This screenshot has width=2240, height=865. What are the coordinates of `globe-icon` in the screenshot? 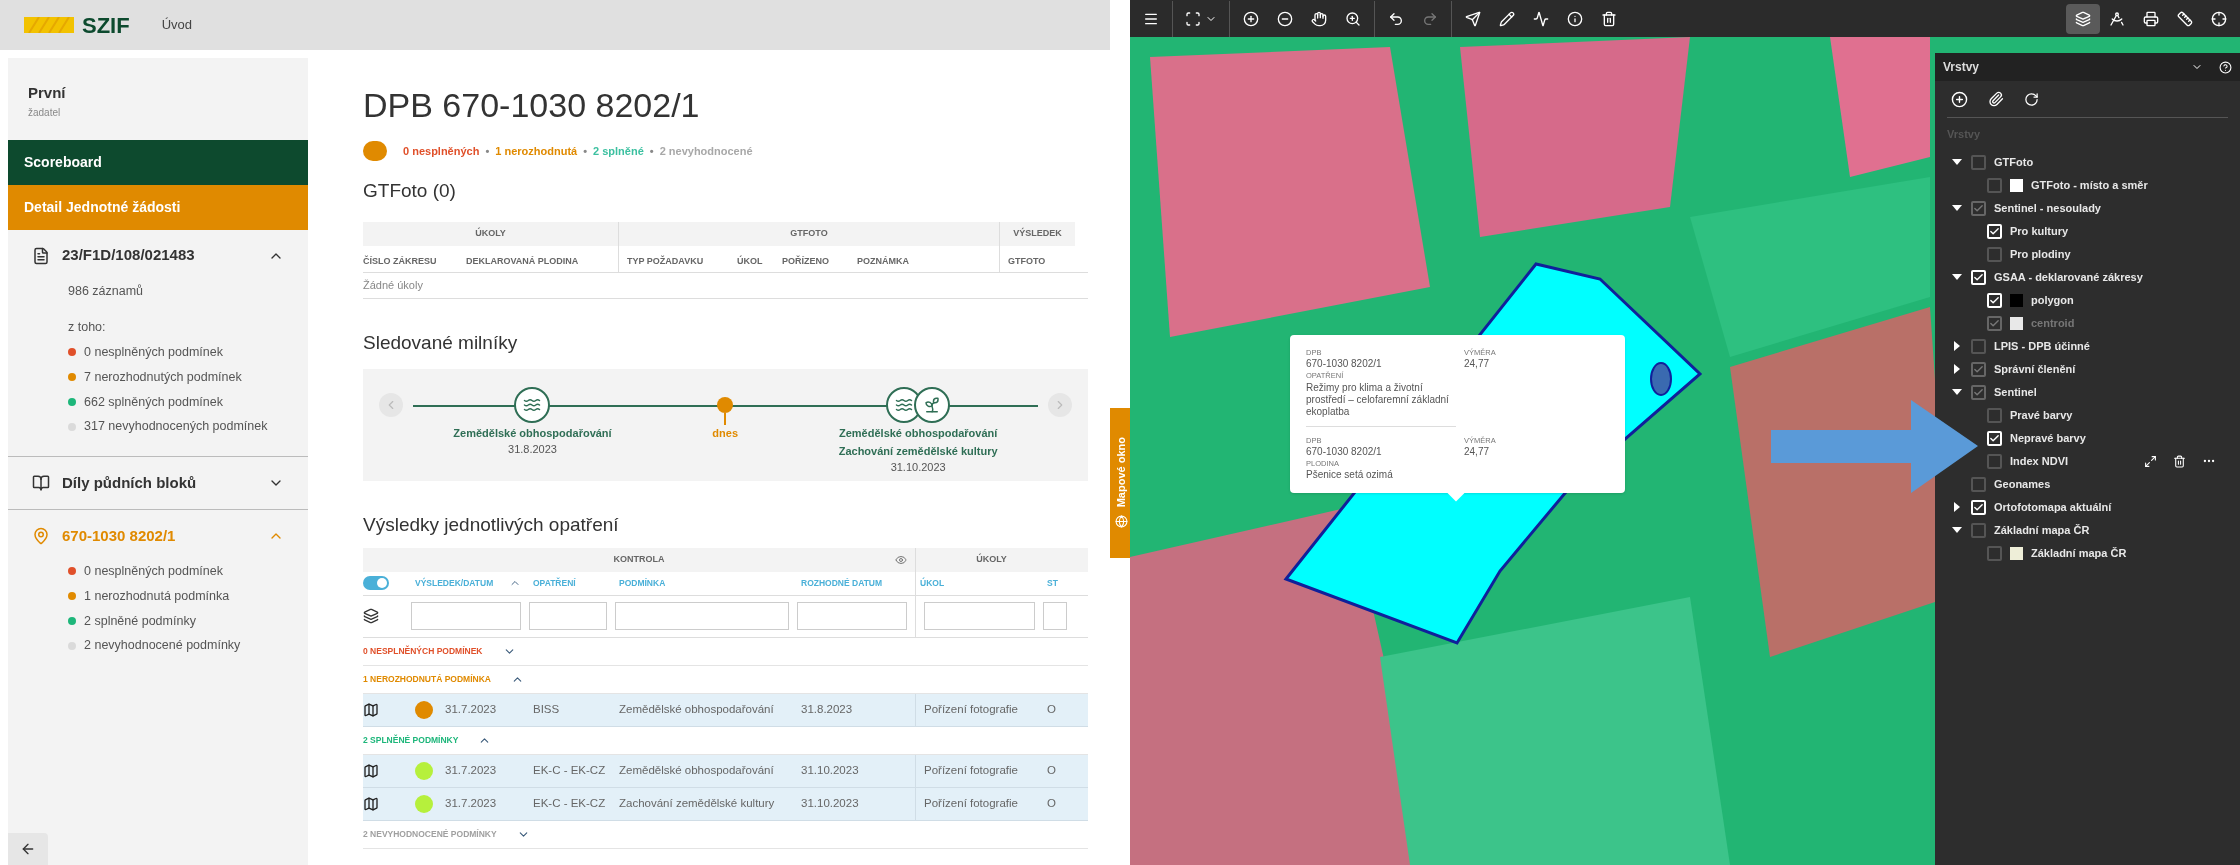 It's located at (1121, 522).